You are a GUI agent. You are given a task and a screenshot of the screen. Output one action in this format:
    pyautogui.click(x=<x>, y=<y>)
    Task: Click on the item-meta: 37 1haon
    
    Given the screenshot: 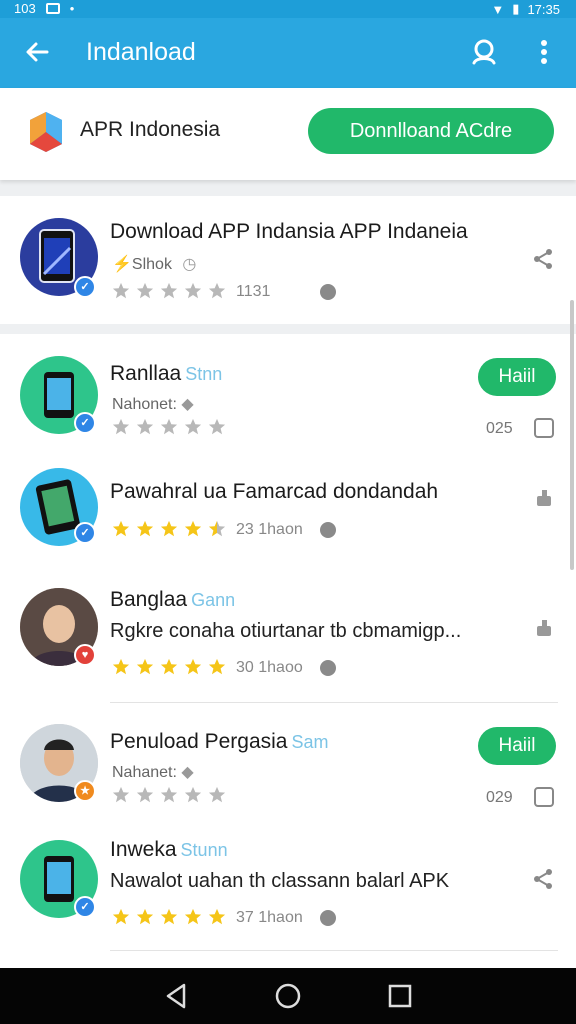 What is the action you would take?
    pyautogui.click(x=269, y=917)
    